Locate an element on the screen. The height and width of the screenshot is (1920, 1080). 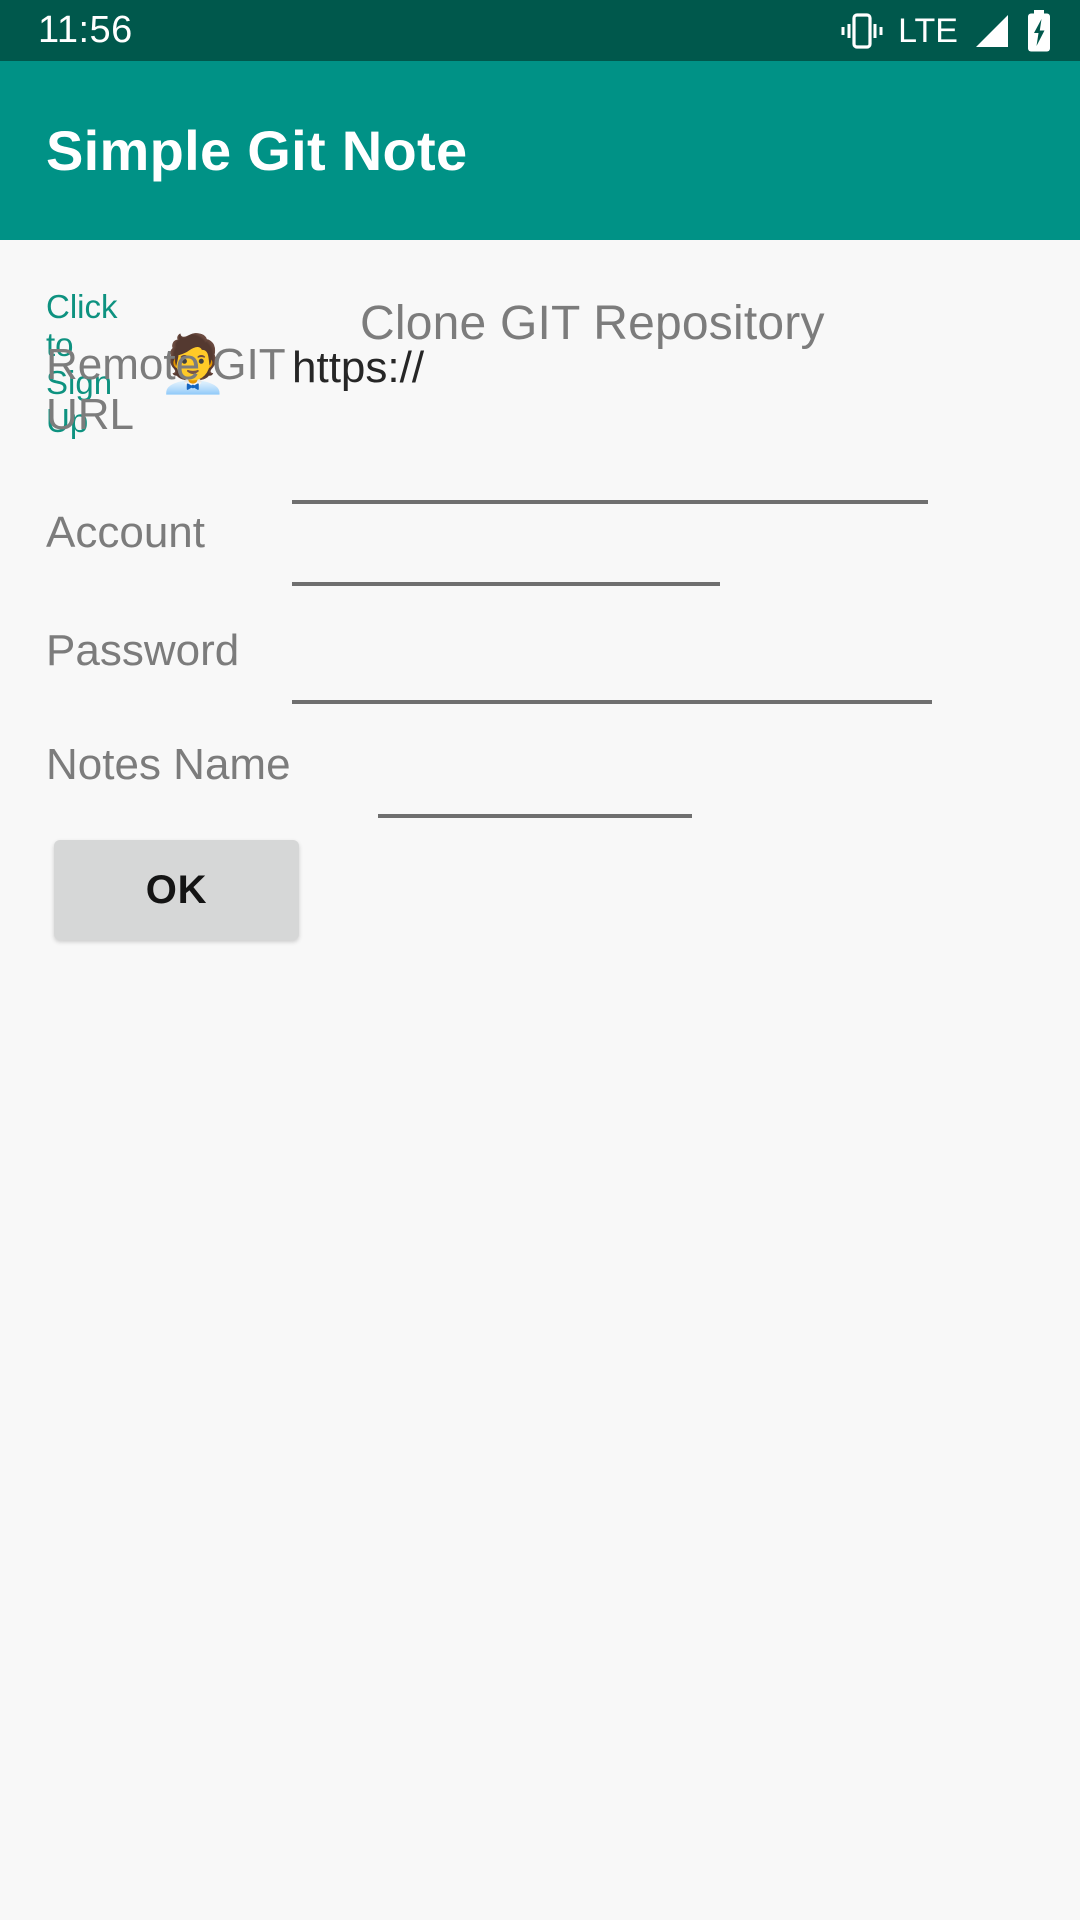
password-field is located at coordinates (612, 665).